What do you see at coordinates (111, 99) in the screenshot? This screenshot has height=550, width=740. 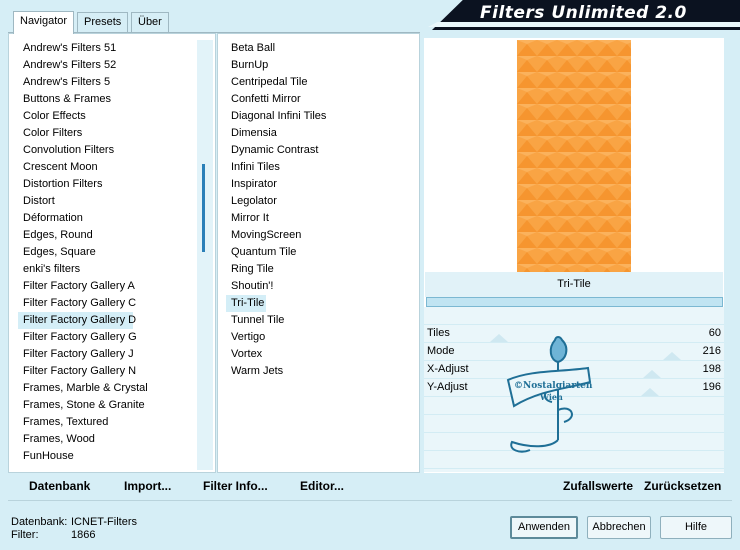 I see `category-item: Buttons & Frames` at bounding box center [111, 99].